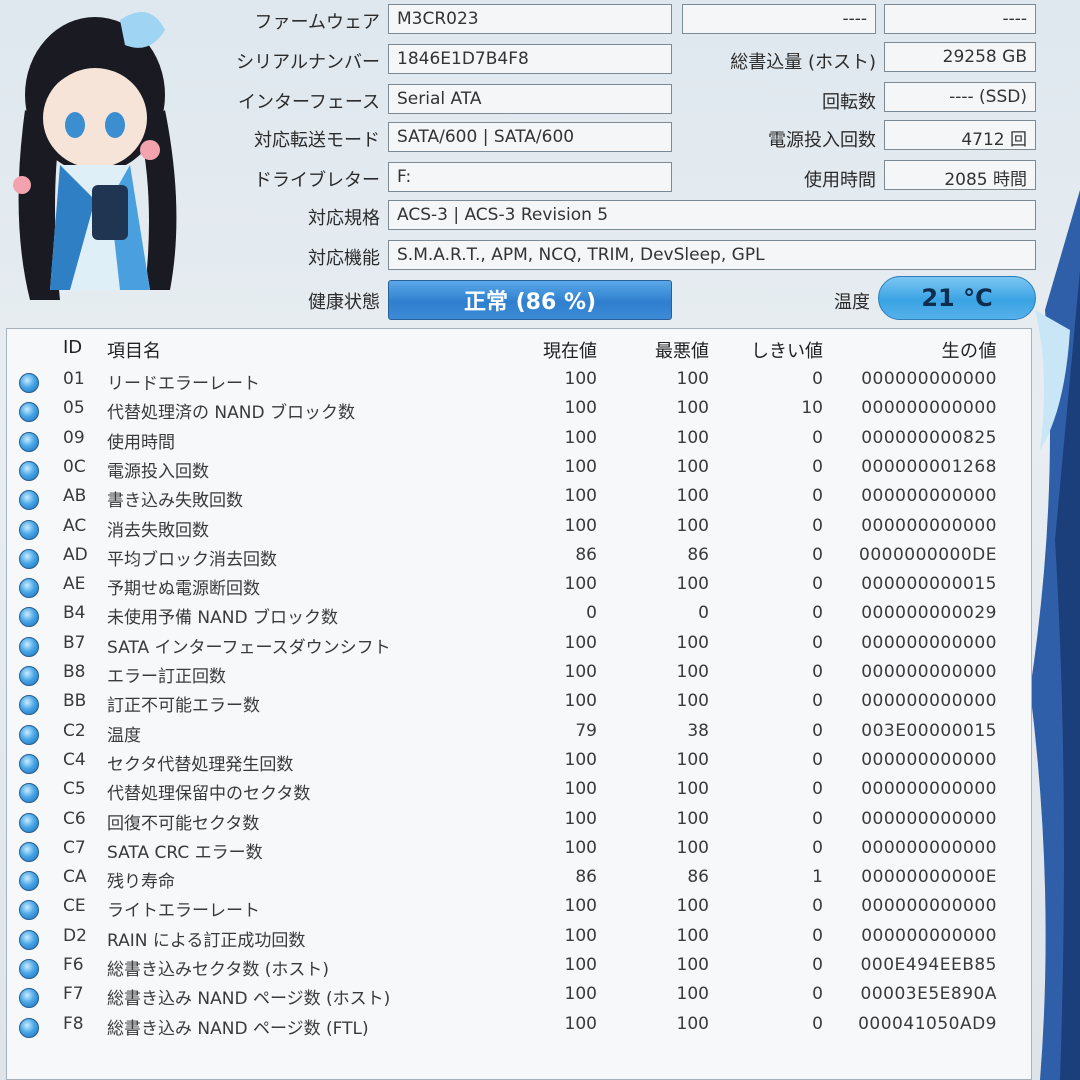 The height and width of the screenshot is (1080, 1080). Describe the element at coordinates (519, 530) in the screenshot. I see `table-row: AC 消去失敗回数 100 100 0 000000000000` at that location.